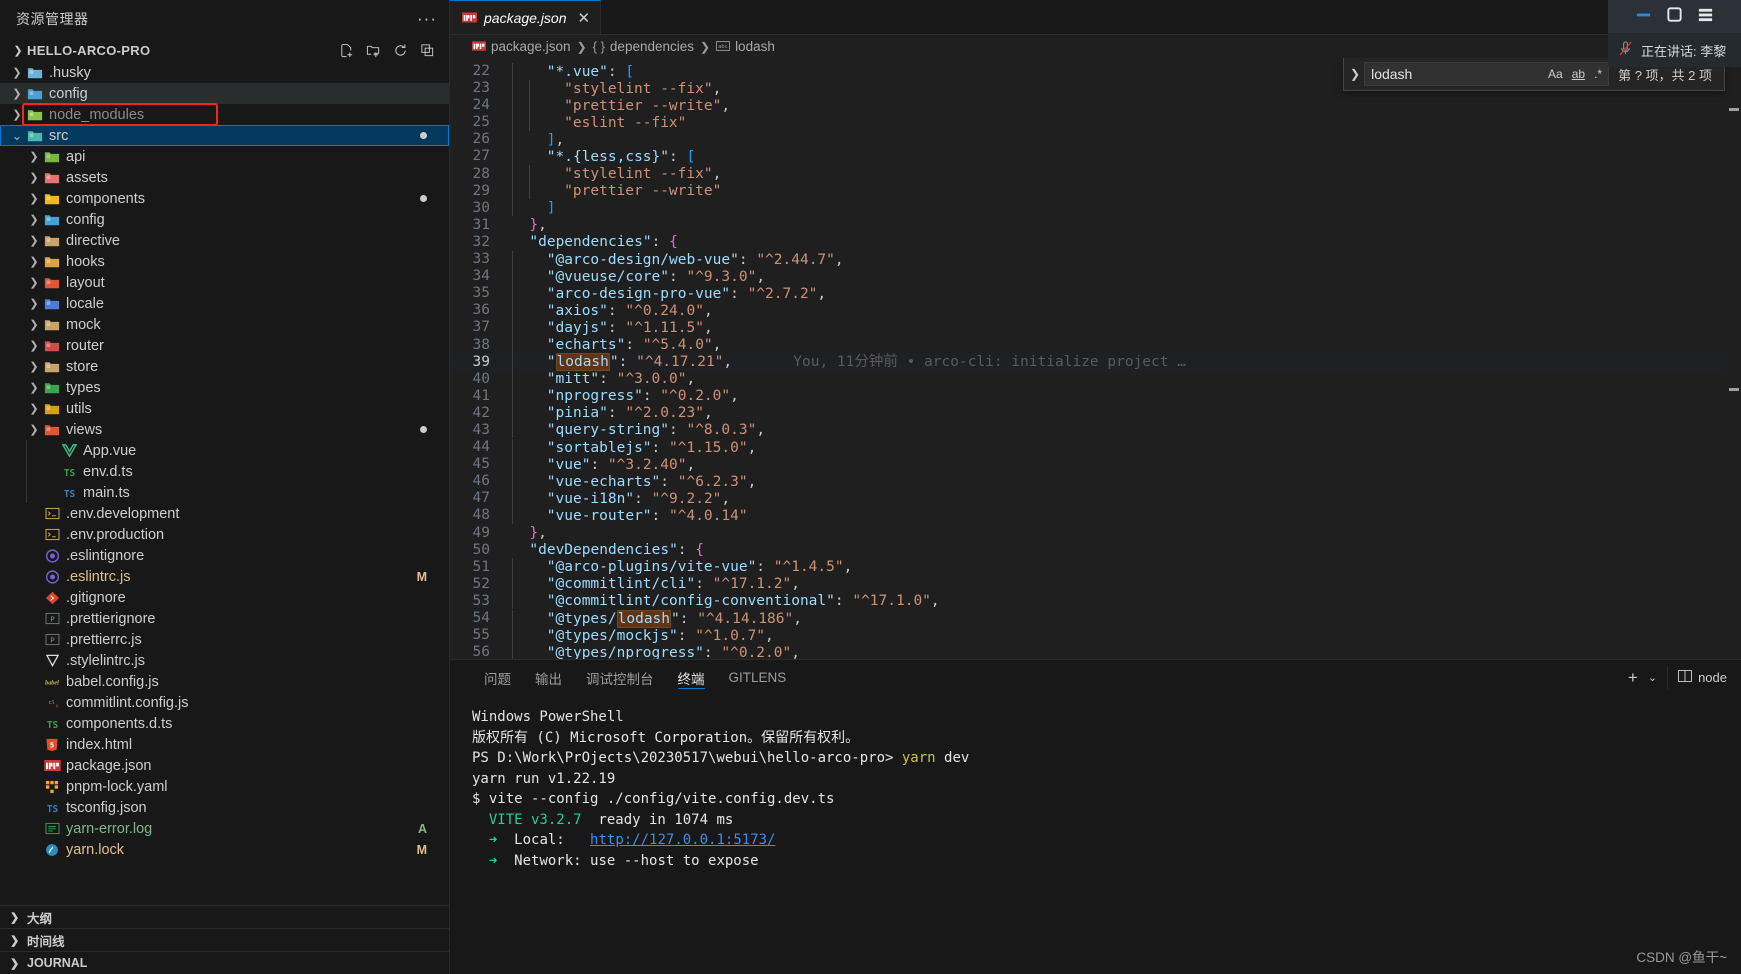 The image size is (1741, 974). Describe the element at coordinates (691, 677) in the screenshot. I see `panel-tab-3: 终端` at that location.